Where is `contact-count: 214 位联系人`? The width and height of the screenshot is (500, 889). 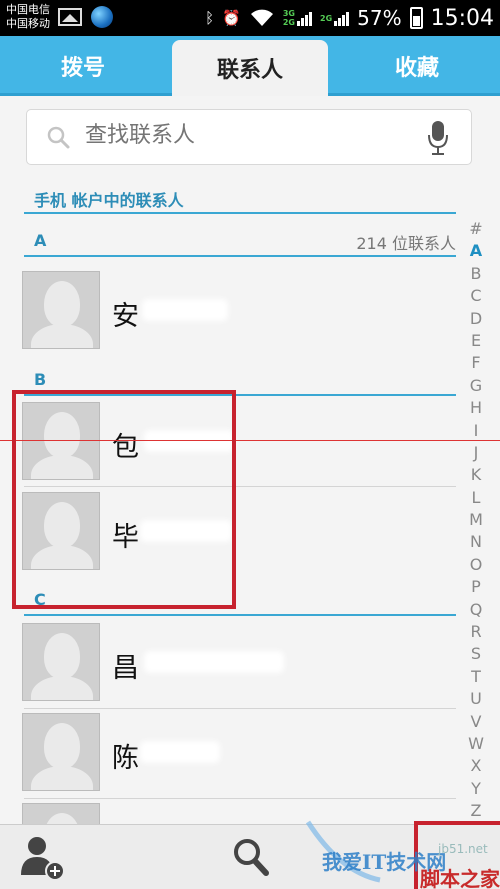 contact-count: 214 位联系人 is located at coordinates (406, 243).